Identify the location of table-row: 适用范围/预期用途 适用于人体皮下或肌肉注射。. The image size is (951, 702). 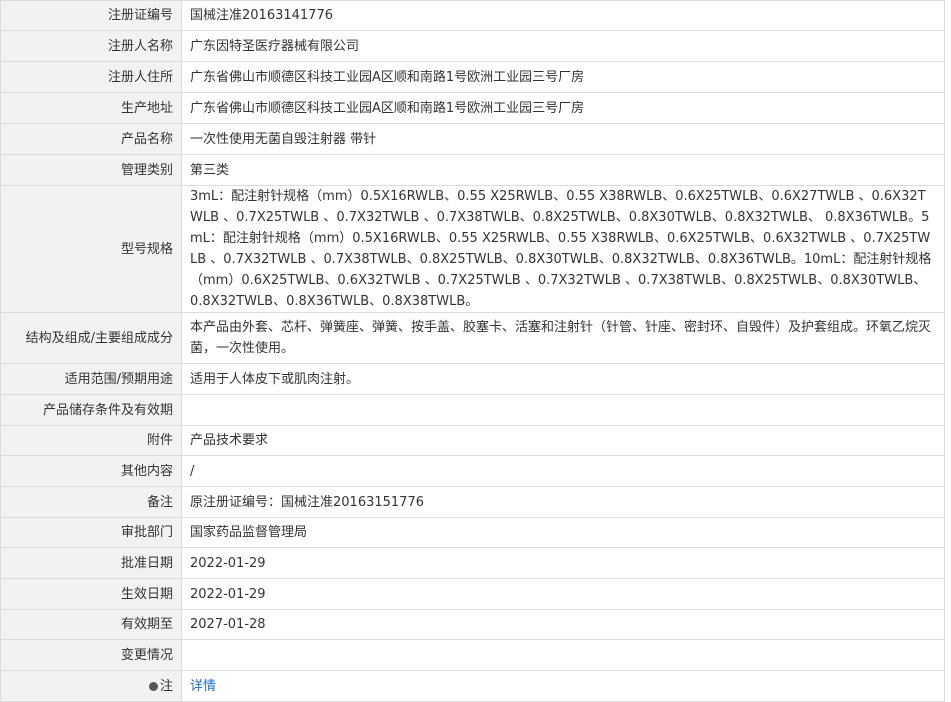
(472, 379).